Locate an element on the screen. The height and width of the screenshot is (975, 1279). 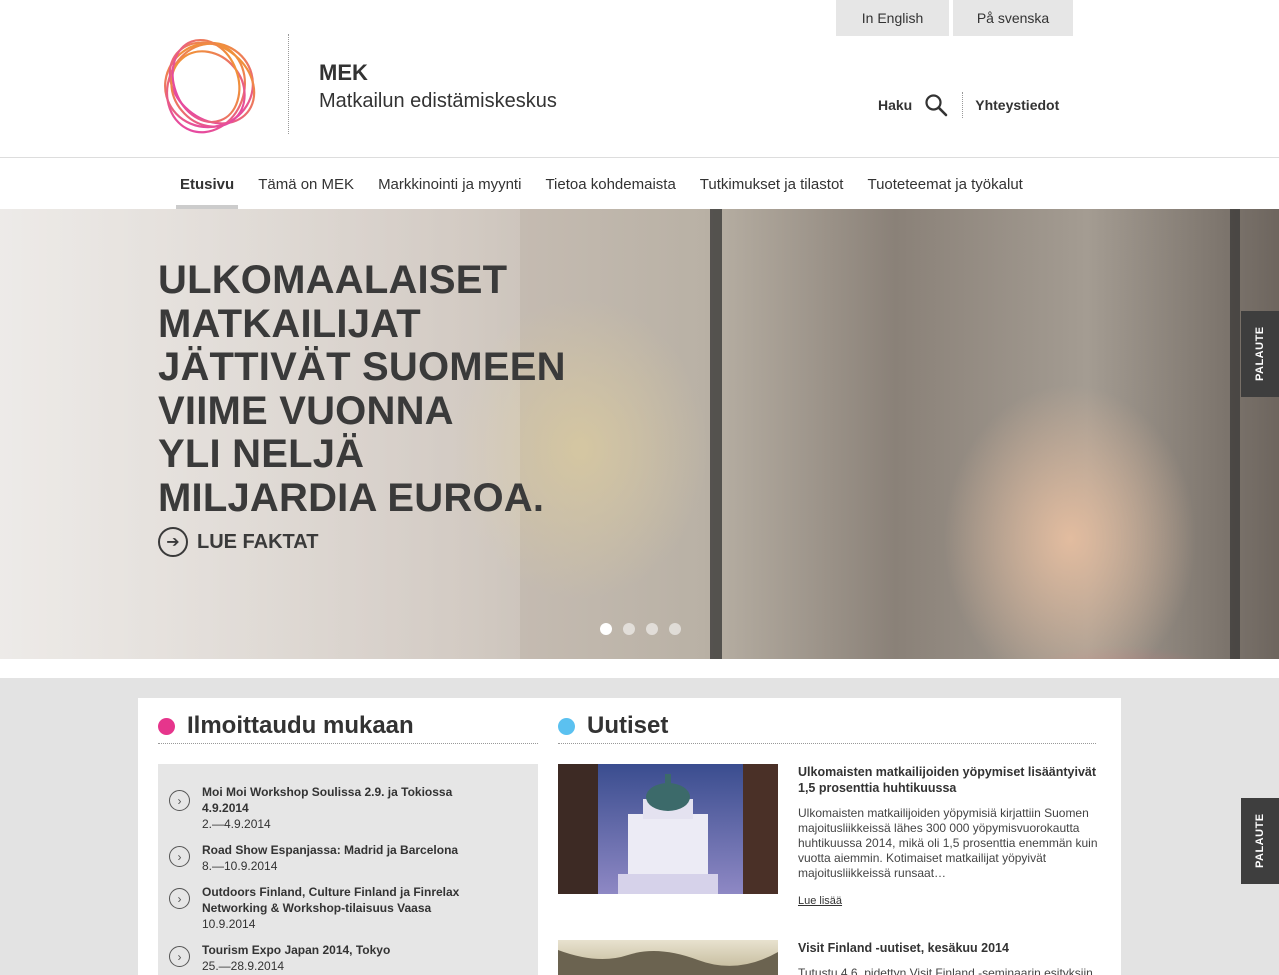
events-heading-rule is located at coordinates (348, 743).